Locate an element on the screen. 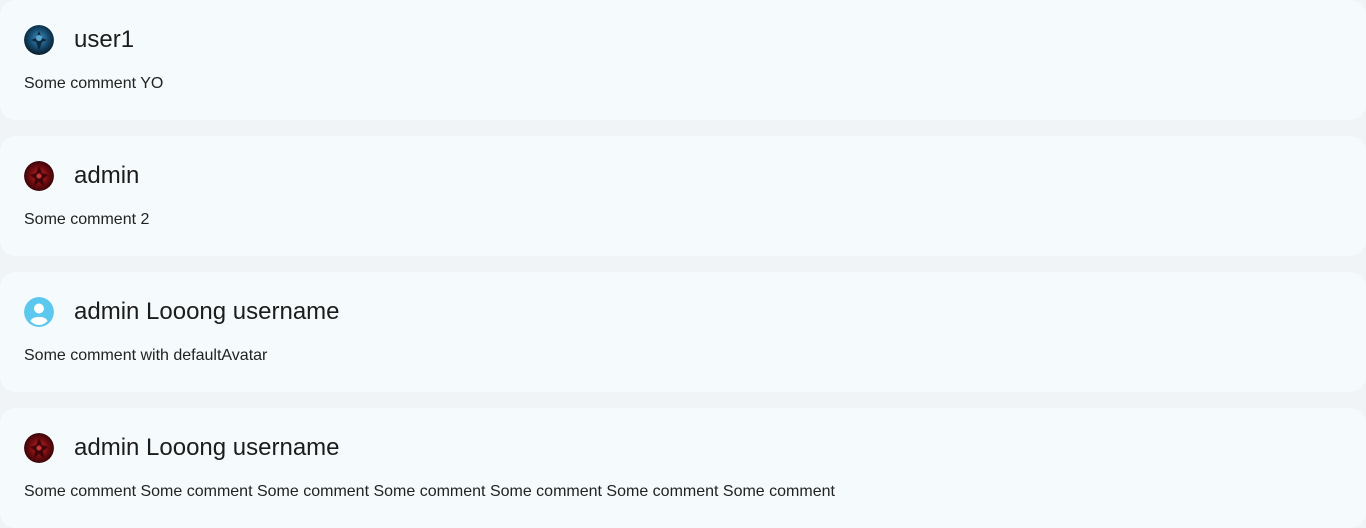  comment-username: user1 is located at coordinates (104, 39).